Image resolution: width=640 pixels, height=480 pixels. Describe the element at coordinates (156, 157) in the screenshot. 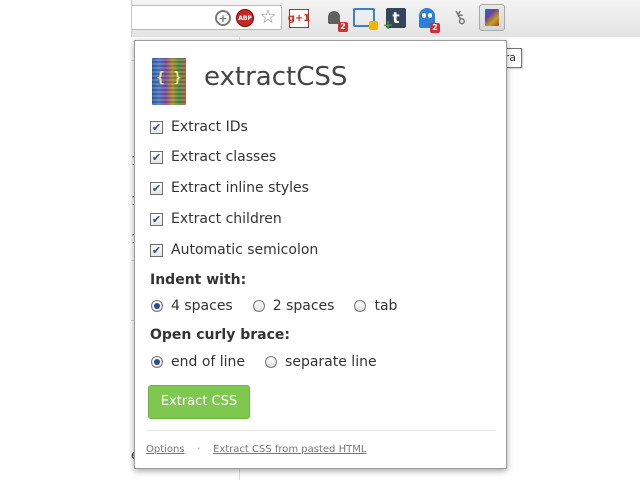

I see `checkbox-extract-classes: ✔` at that location.